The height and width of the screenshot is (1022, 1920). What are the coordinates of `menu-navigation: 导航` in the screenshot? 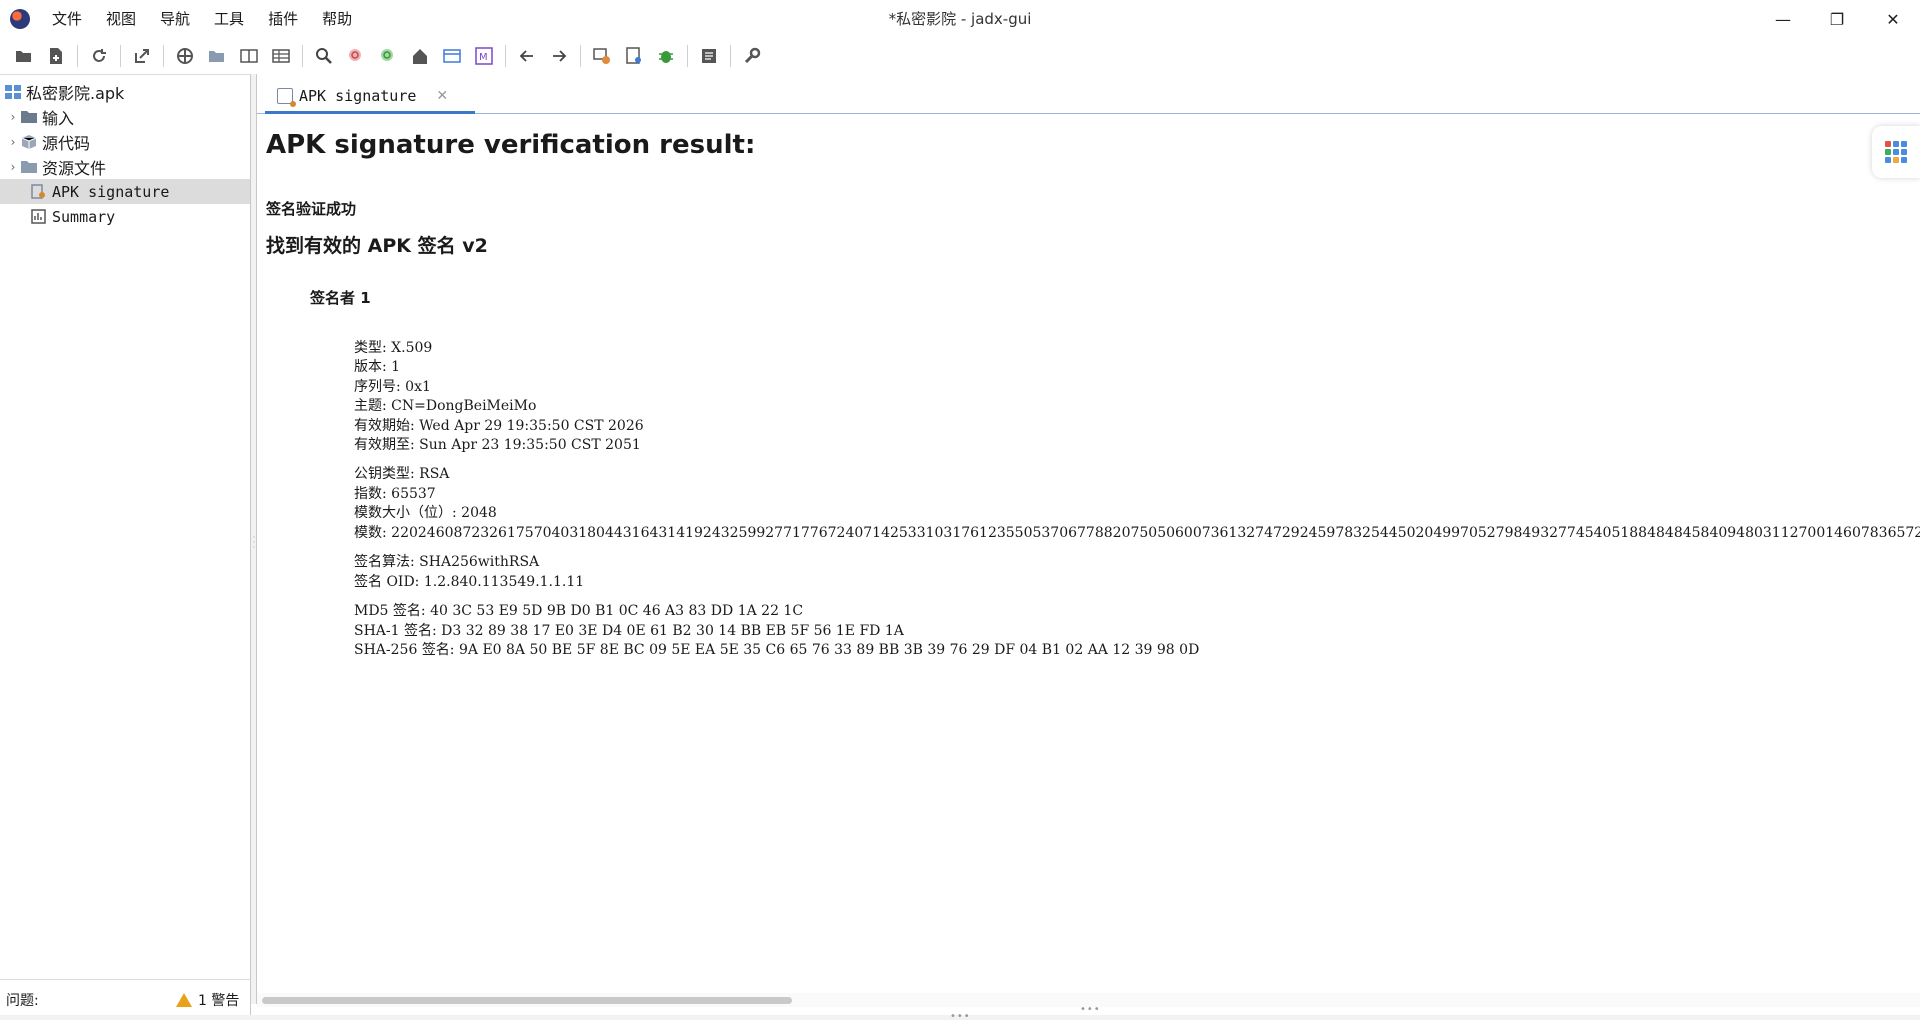 It's located at (175, 19).